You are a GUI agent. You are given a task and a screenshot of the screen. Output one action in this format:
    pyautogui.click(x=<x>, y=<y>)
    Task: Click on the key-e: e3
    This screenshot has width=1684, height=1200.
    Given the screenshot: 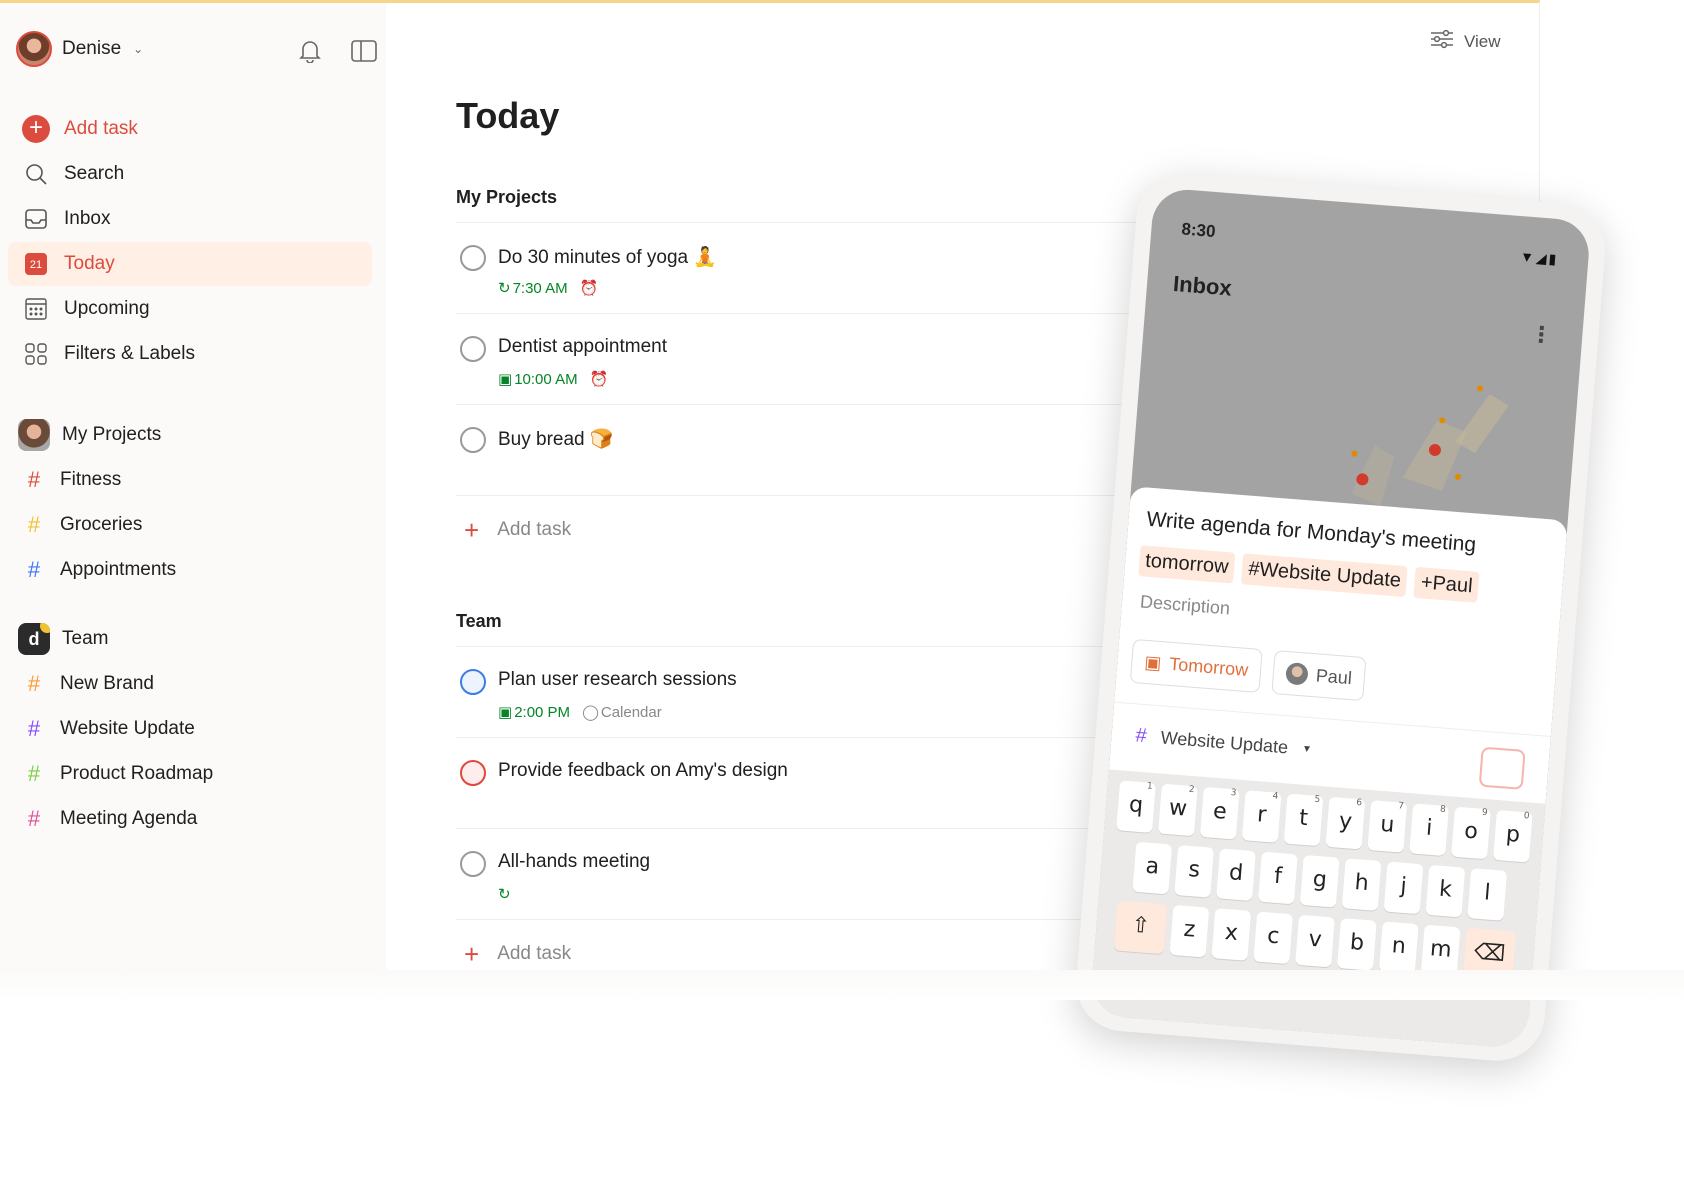 What is the action you would take?
    pyautogui.click(x=1219, y=813)
    